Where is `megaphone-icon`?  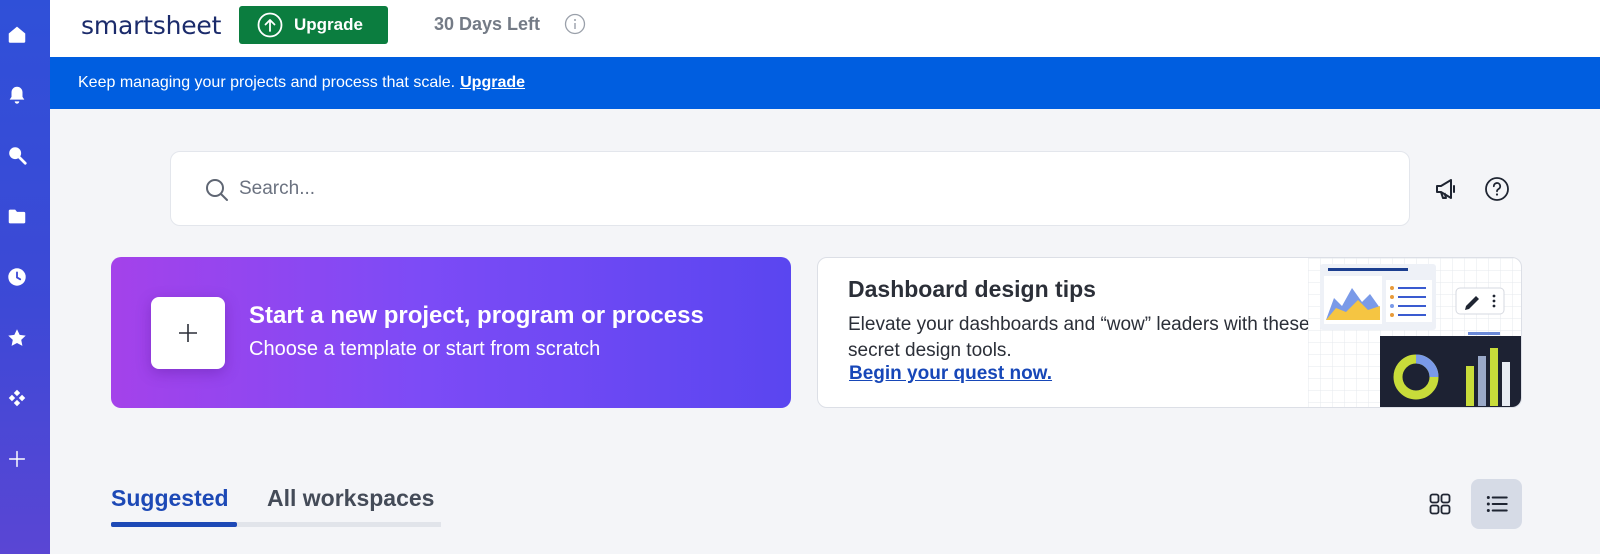 megaphone-icon is located at coordinates (1446, 189).